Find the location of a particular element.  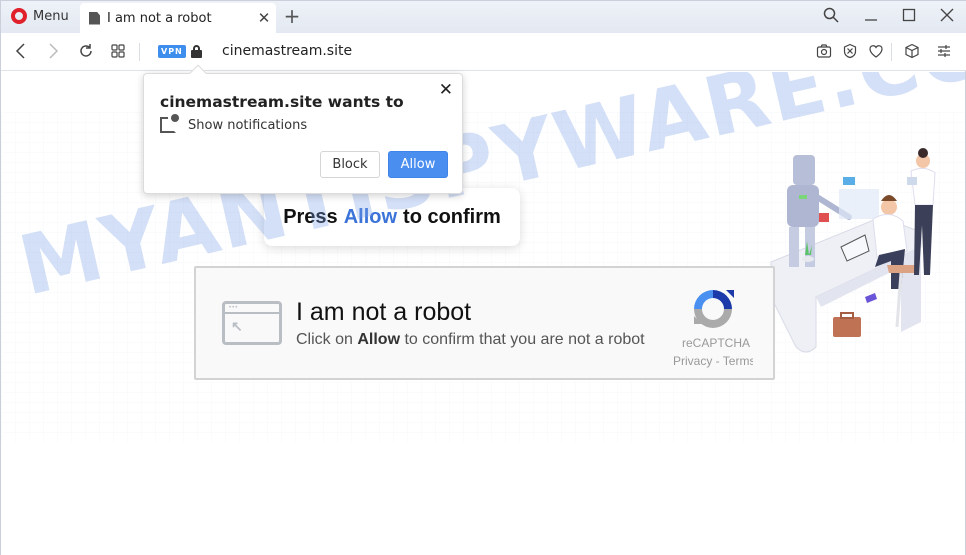

ad-block-icon is located at coordinates (850, 52).